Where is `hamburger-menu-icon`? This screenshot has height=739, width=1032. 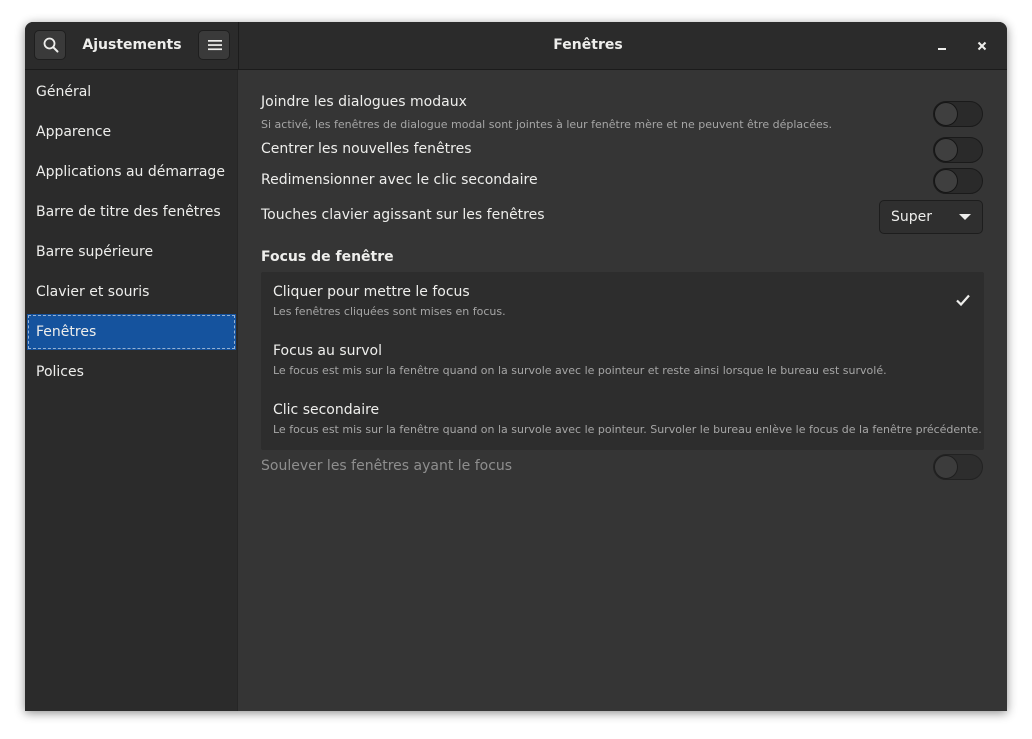 hamburger-menu-icon is located at coordinates (215, 45).